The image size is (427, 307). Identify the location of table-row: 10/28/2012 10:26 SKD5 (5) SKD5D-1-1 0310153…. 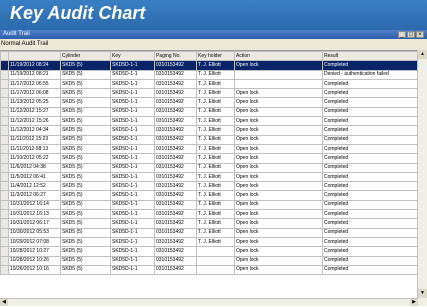
(209, 260).